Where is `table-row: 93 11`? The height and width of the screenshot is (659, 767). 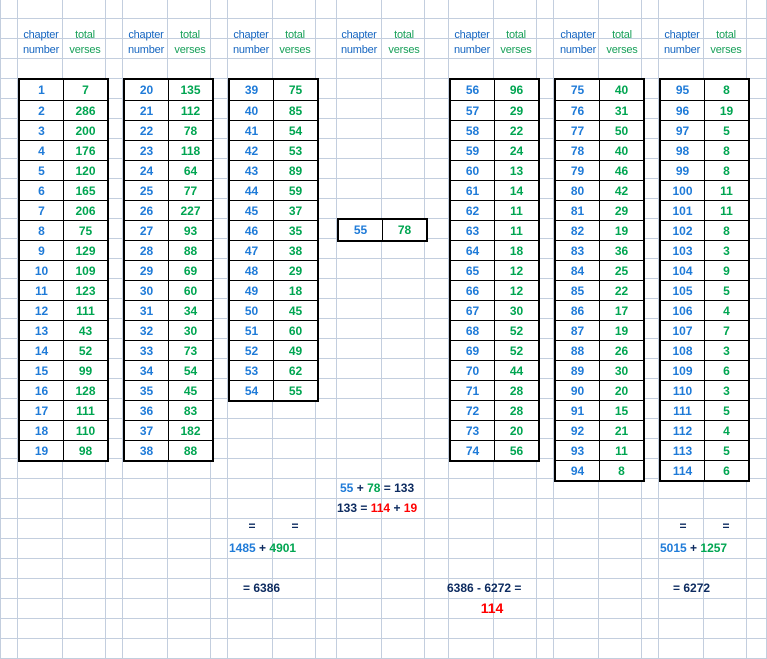 table-row: 93 11 is located at coordinates (599, 450).